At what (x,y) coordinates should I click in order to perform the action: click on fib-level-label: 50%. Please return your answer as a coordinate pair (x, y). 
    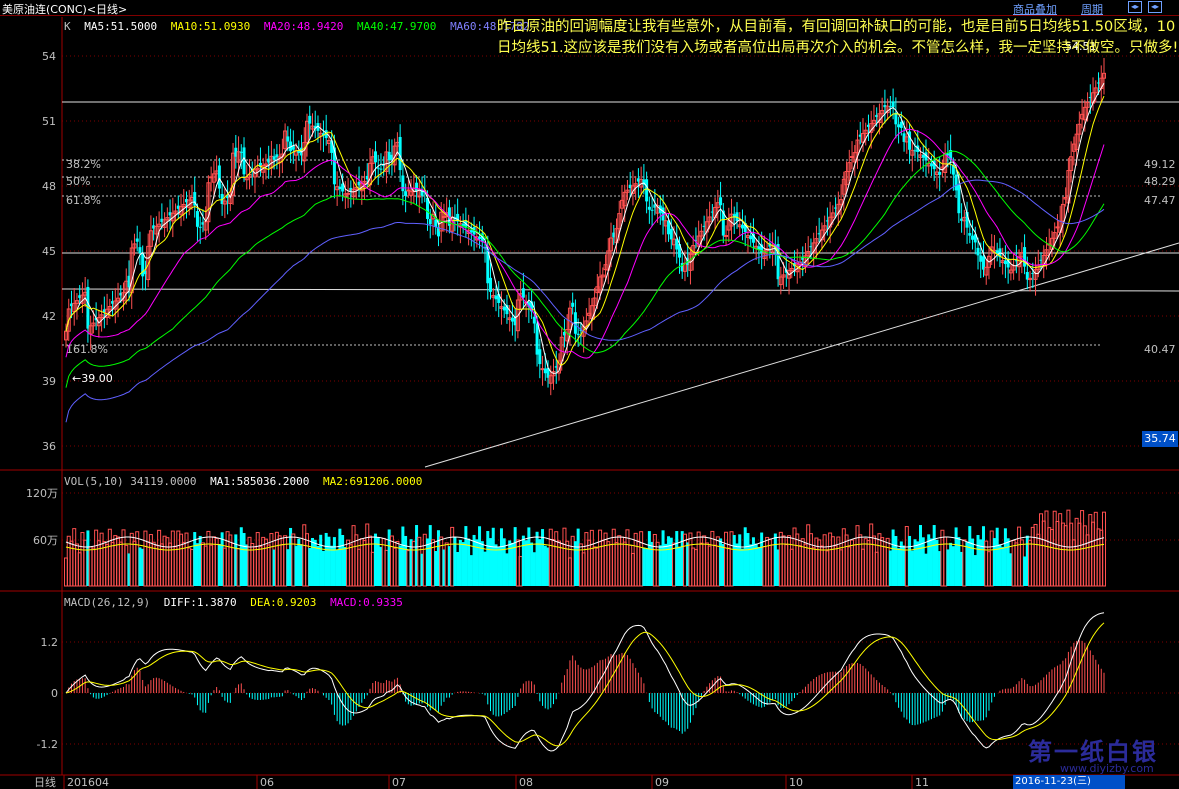
    Looking at the image, I should click on (78, 181).